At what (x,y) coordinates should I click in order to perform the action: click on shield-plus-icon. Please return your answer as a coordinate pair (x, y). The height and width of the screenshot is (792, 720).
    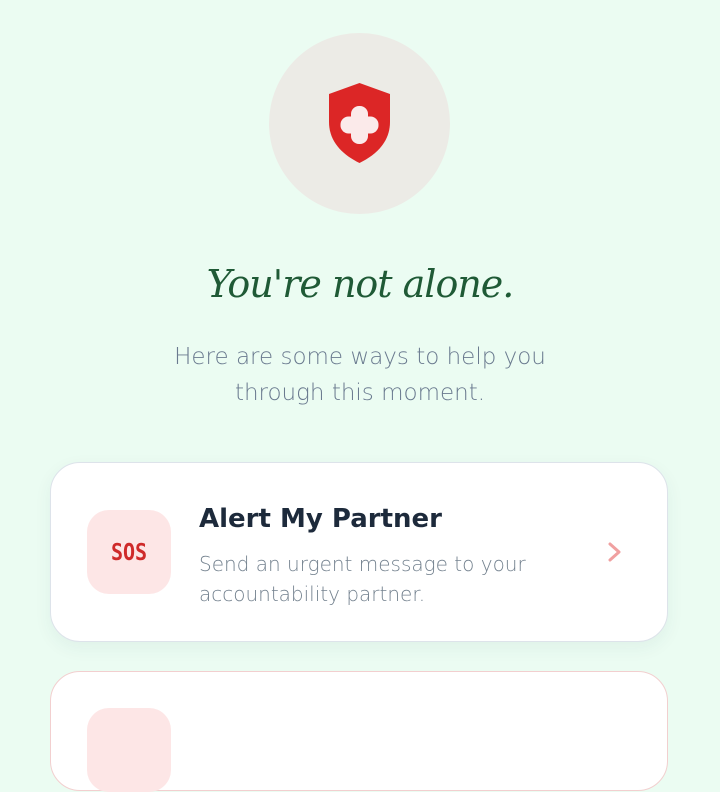
    Looking at the image, I should click on (359, 123).